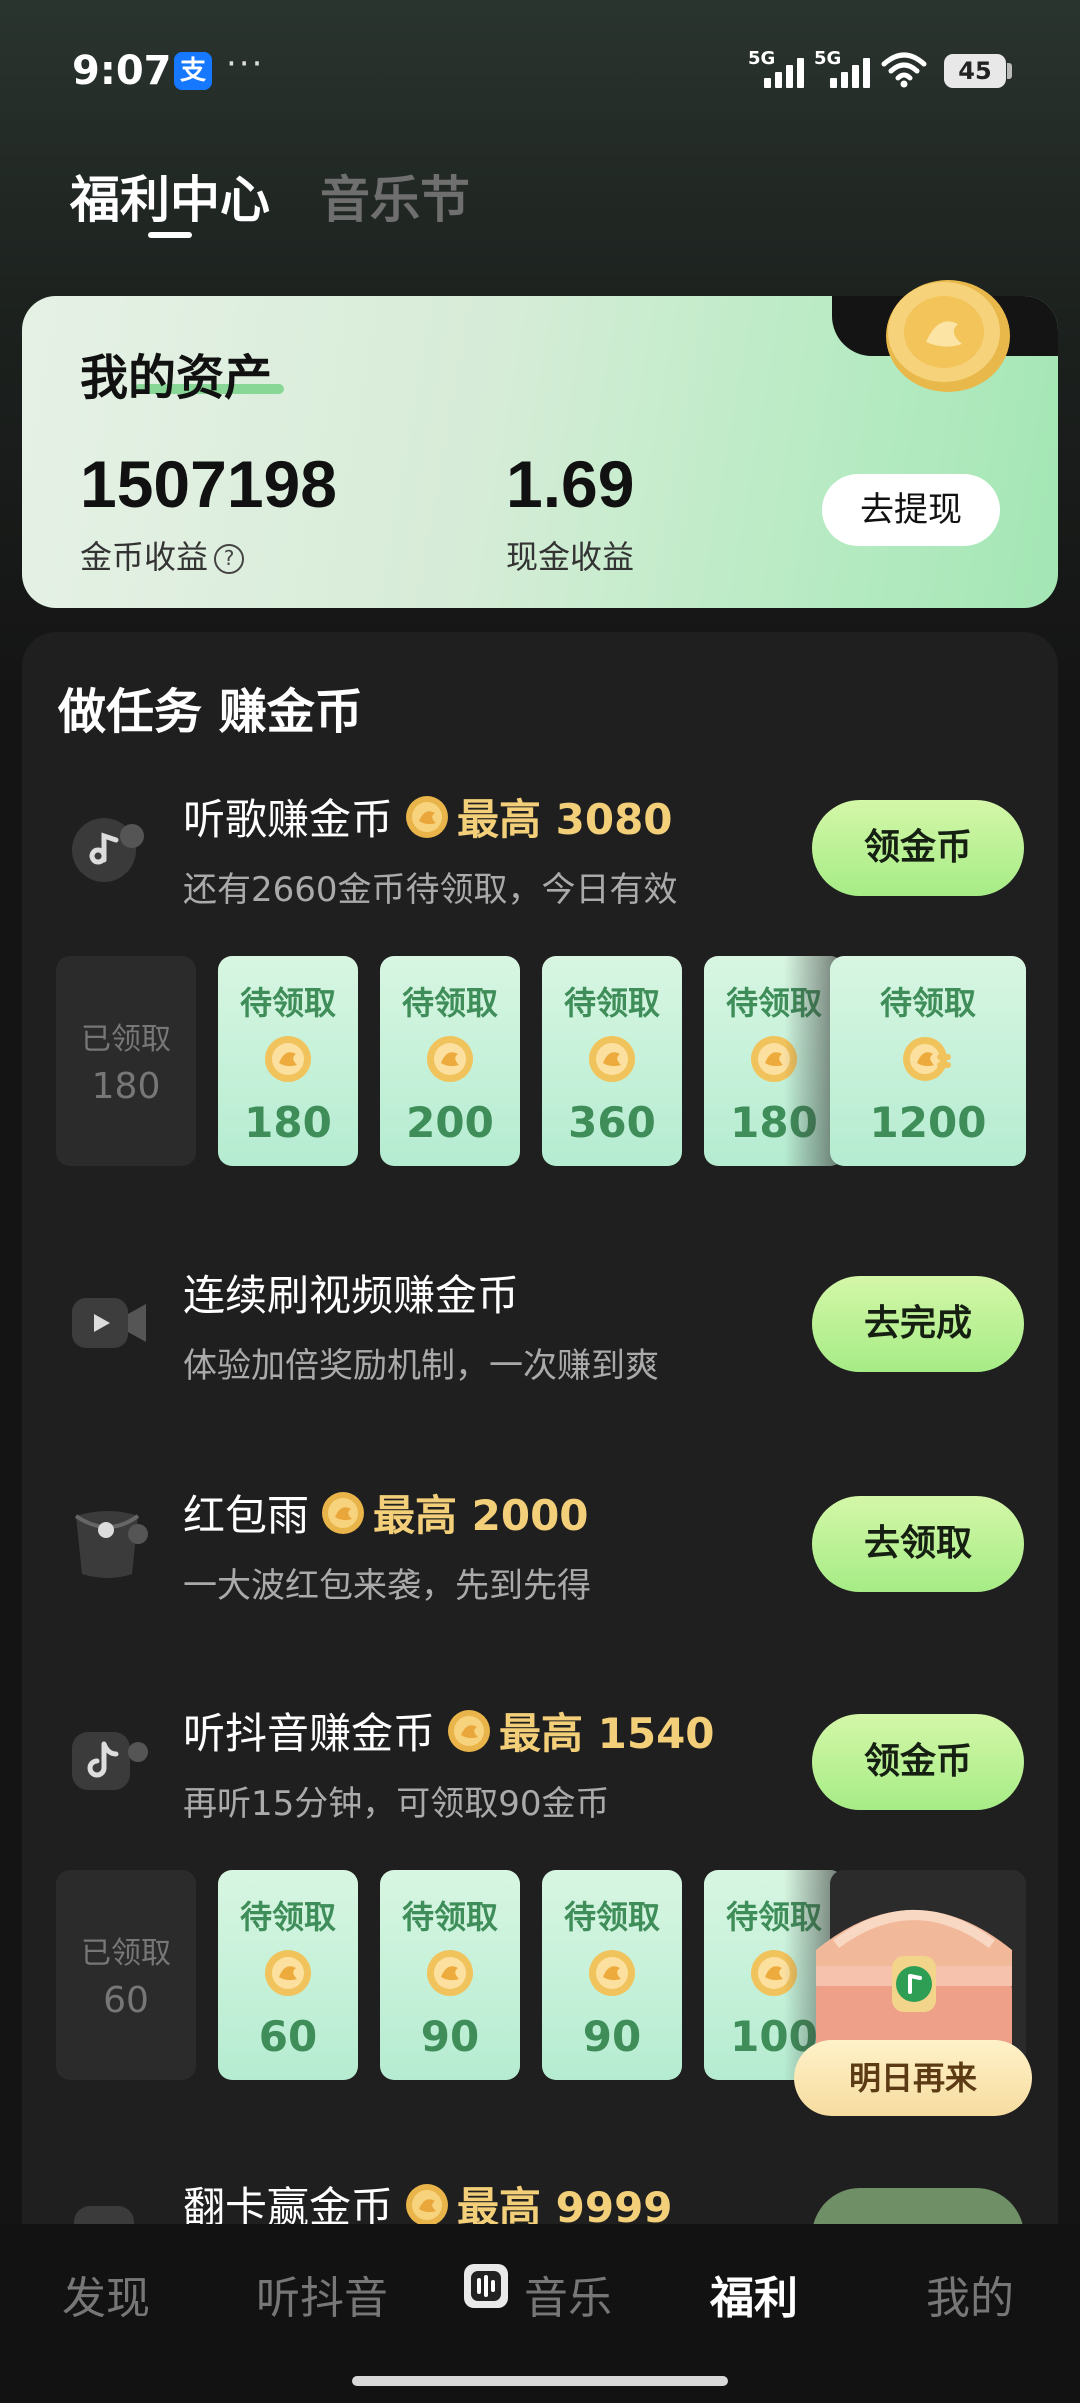 The height and width of the screenshot is (2403, 1080). Describe the element at coordinates (421, 1366) in the screenshot. I see `task-desc-videos: 体验加倍奖励机制，一次赚到爽` at that location.